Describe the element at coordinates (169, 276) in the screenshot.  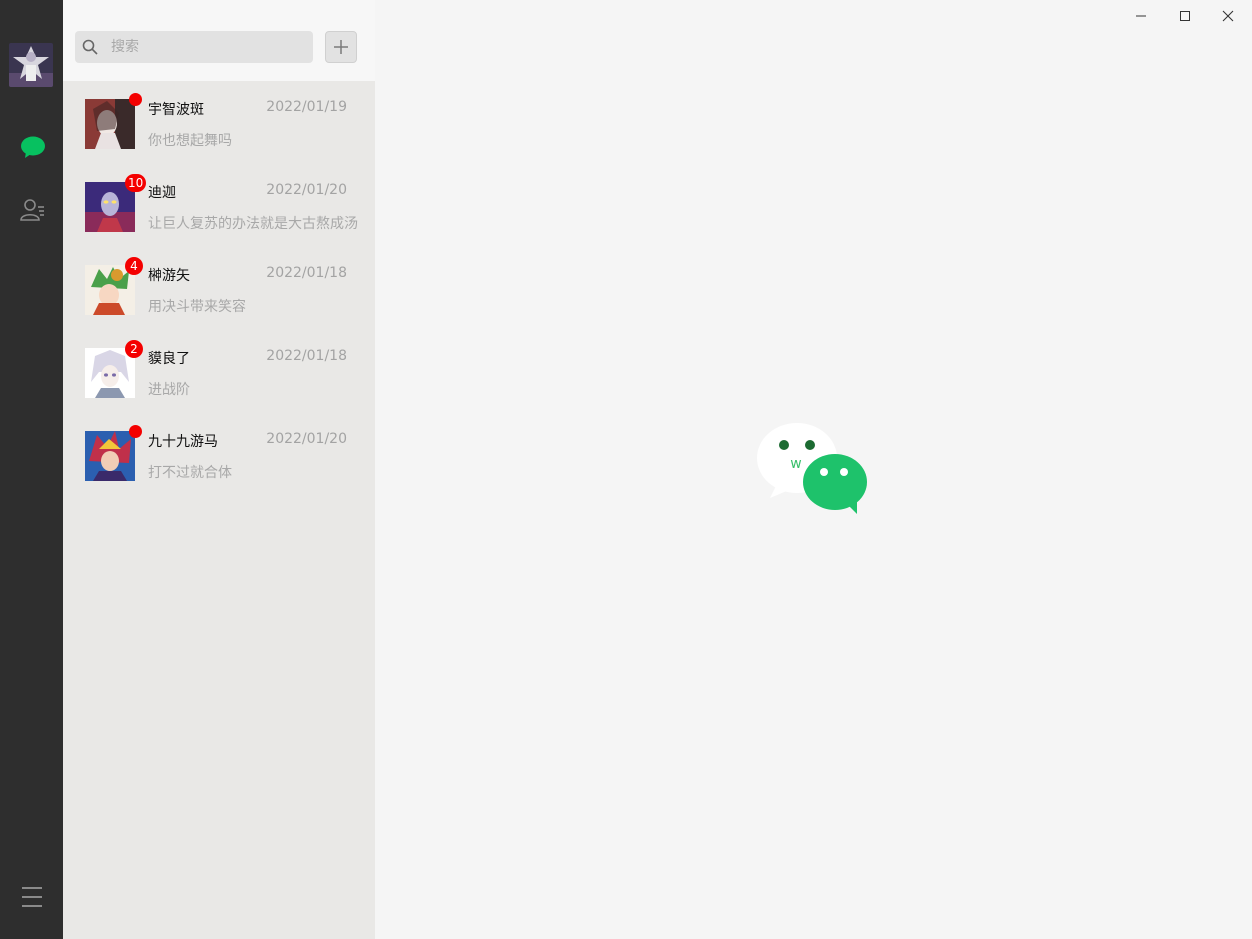
I see `conversation-name: 榊游矢` at that location.